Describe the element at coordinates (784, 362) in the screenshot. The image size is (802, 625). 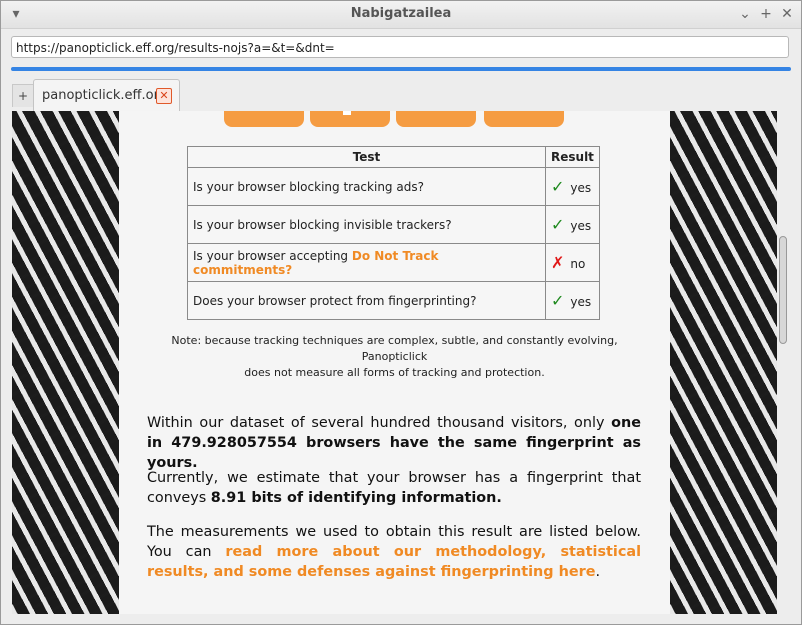
I see `scrollbar-track` at that location.